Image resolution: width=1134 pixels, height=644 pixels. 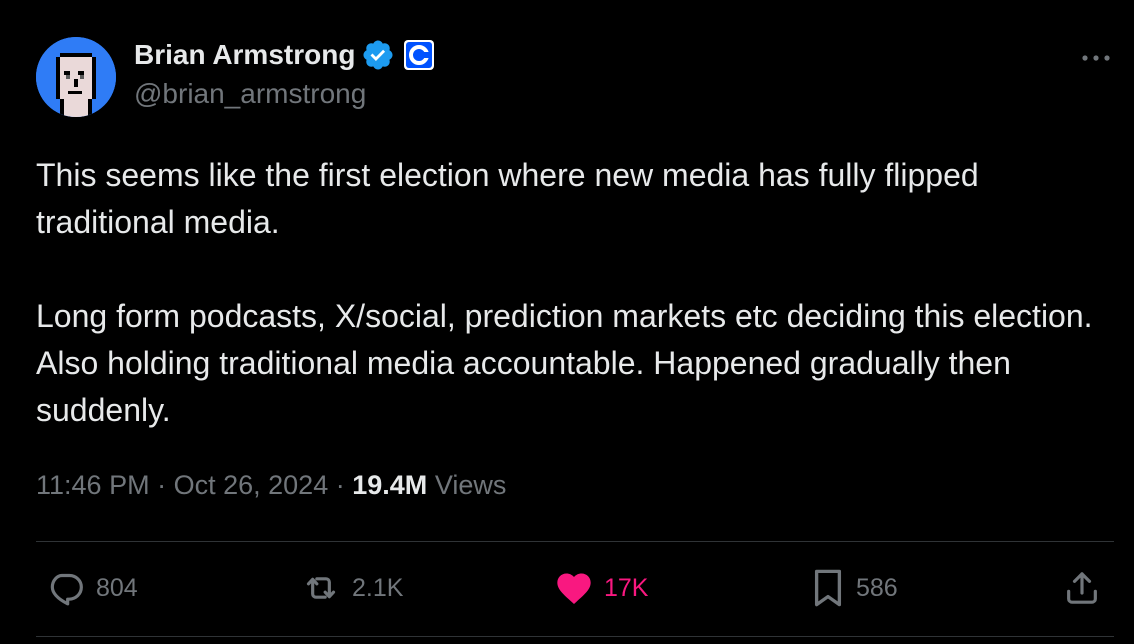 I want to click on views-count: 19.4M, so click(x=390, y=485).